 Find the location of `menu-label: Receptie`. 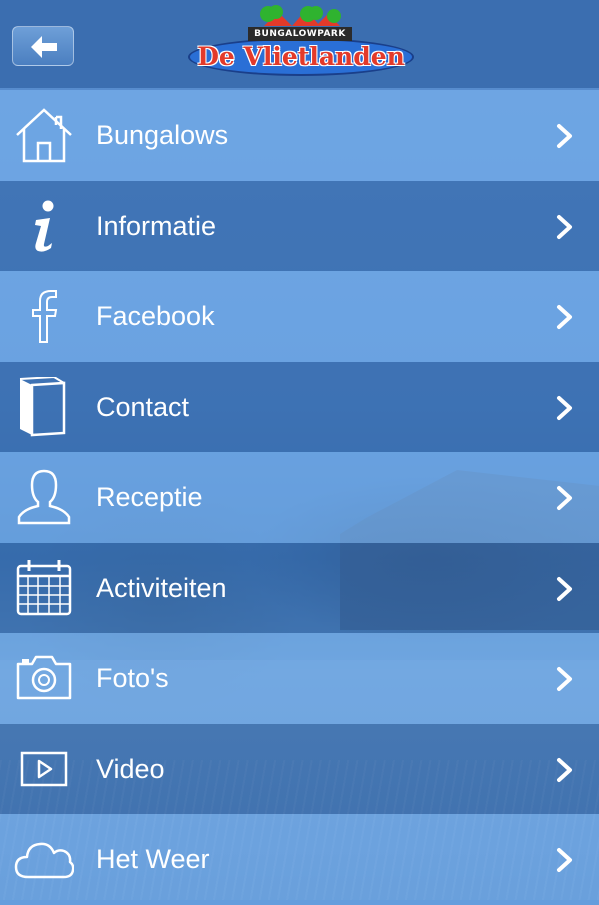

menu-label: Receptie is located at coordinates (149, 497).